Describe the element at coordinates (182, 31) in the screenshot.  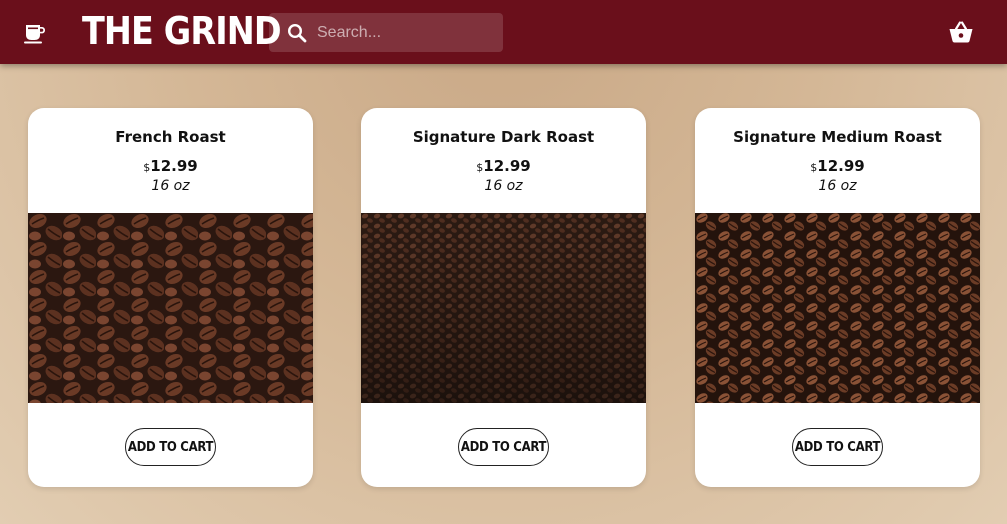
I see `brand-logo: THE GRIND` at that location.